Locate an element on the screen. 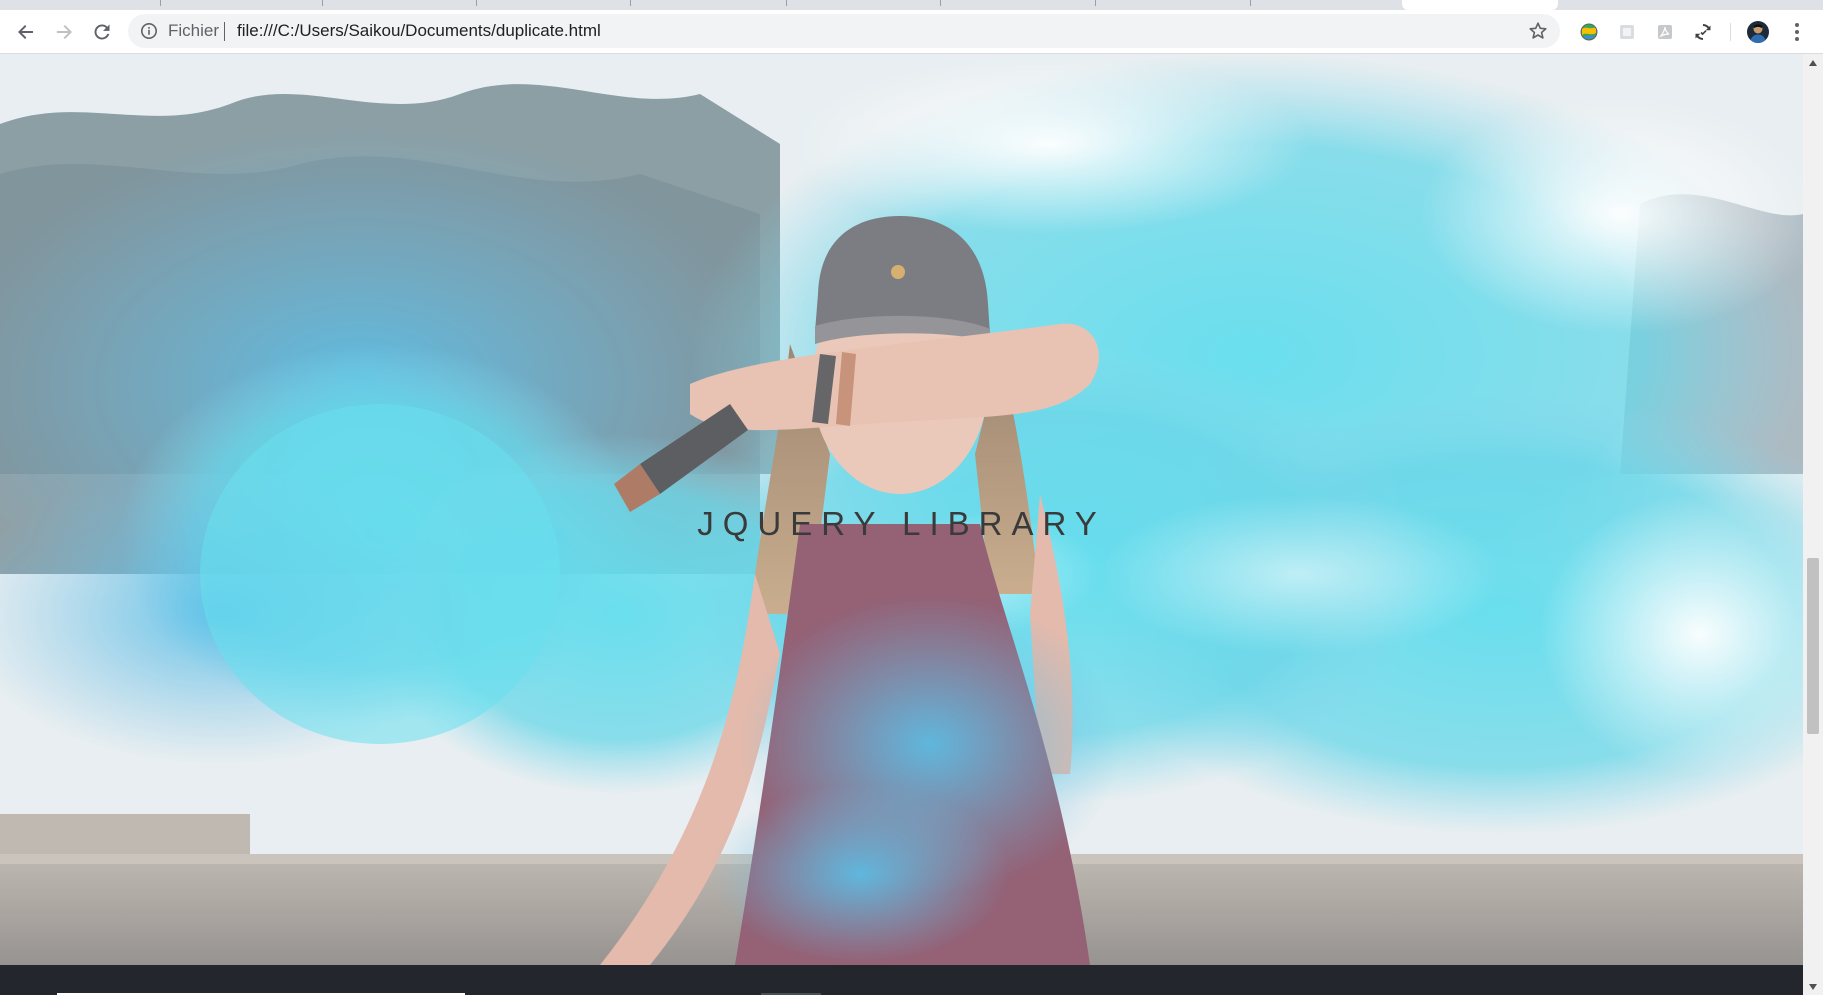 The image size is (1823, 995). sync-button is located at coordinates (1703, 32).